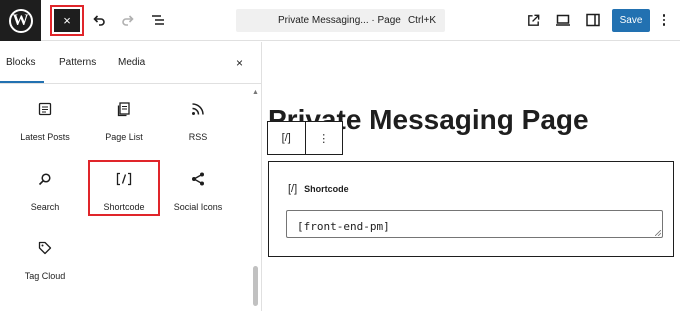 The image size is (680, 311). What do you see at coordinates (124, 137) in the screenshot?
I see `block-label: Page List` at bounding box center [124, 137].